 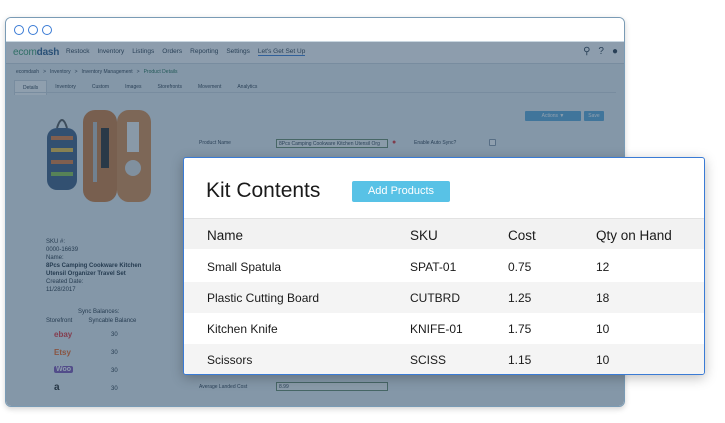 I want to click on cell-sku: SPAT-01, so click(x=433, y=267).